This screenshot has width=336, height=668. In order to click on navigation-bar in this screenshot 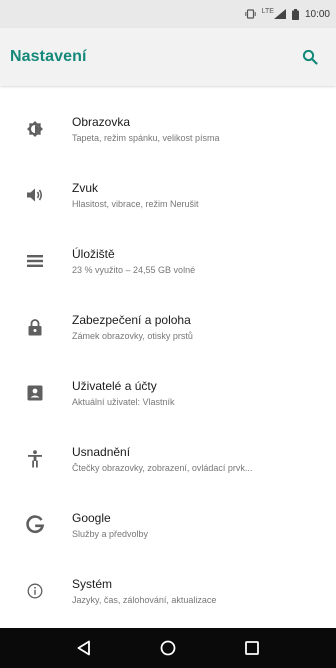, I will do `click(168, 648)`.